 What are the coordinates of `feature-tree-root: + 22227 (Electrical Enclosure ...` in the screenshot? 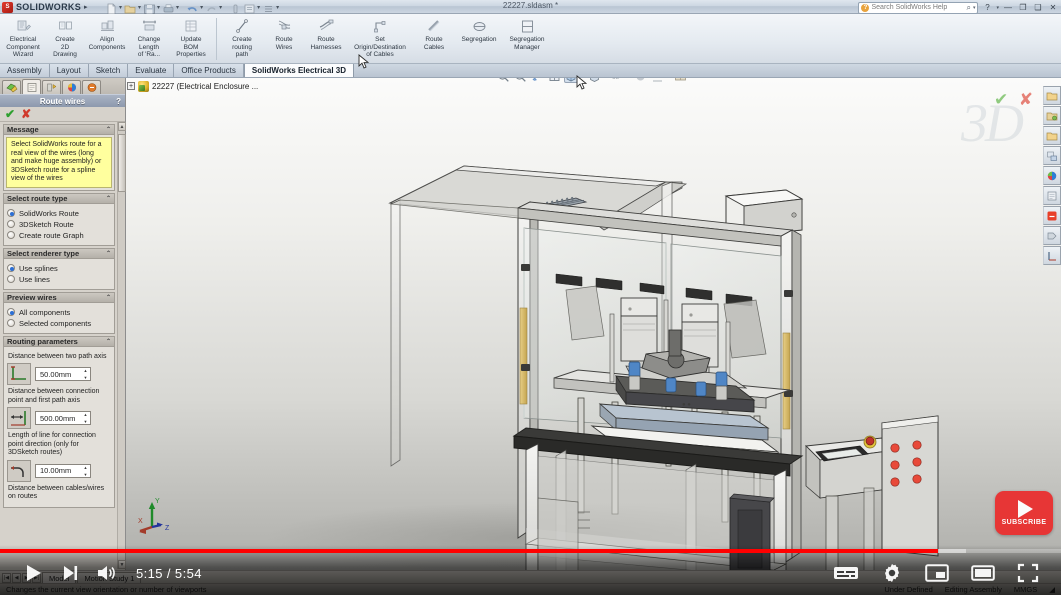 It's located at (207, 86).